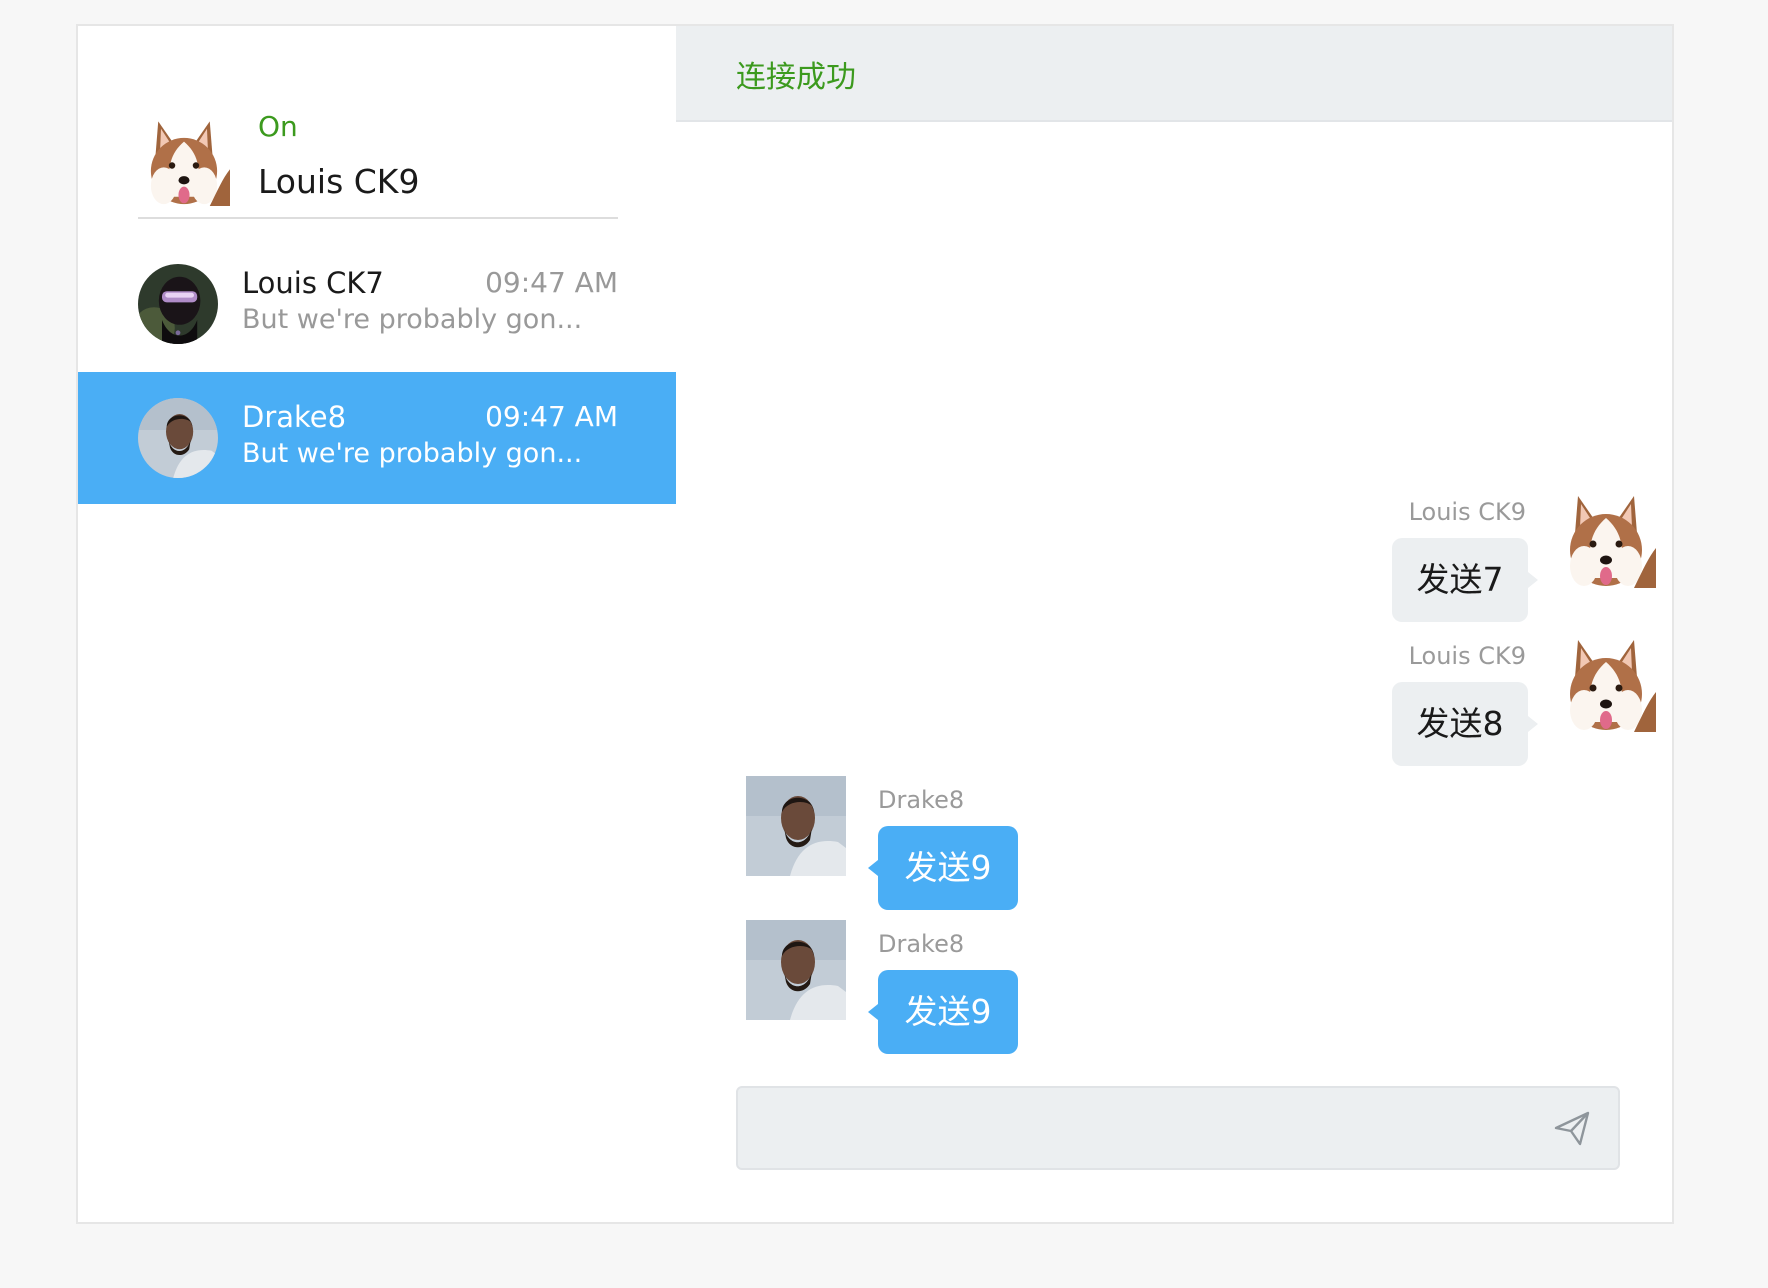  I want to click on connection-status-title: 连接成功, so click(796, 77).